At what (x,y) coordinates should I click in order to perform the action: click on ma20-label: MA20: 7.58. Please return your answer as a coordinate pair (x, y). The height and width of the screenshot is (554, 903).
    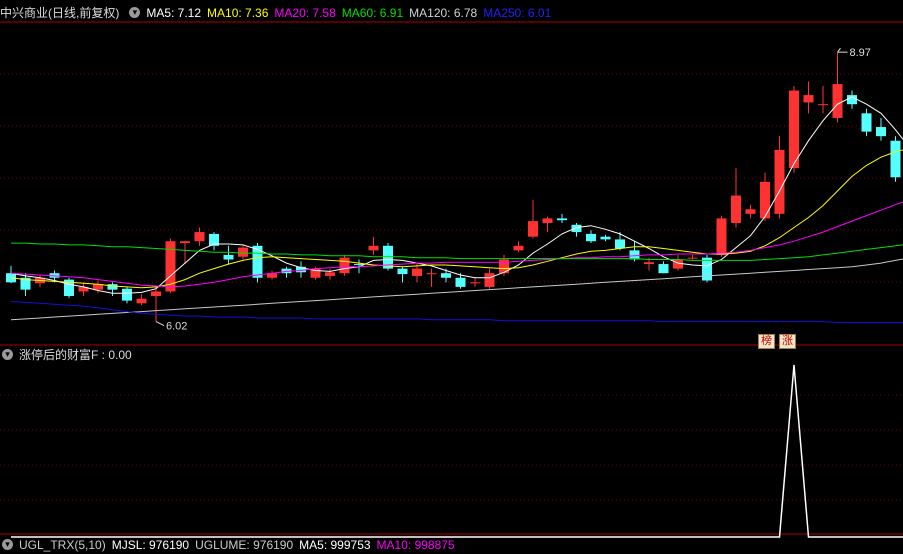
    Looking at the image, I should click on (305, 13).